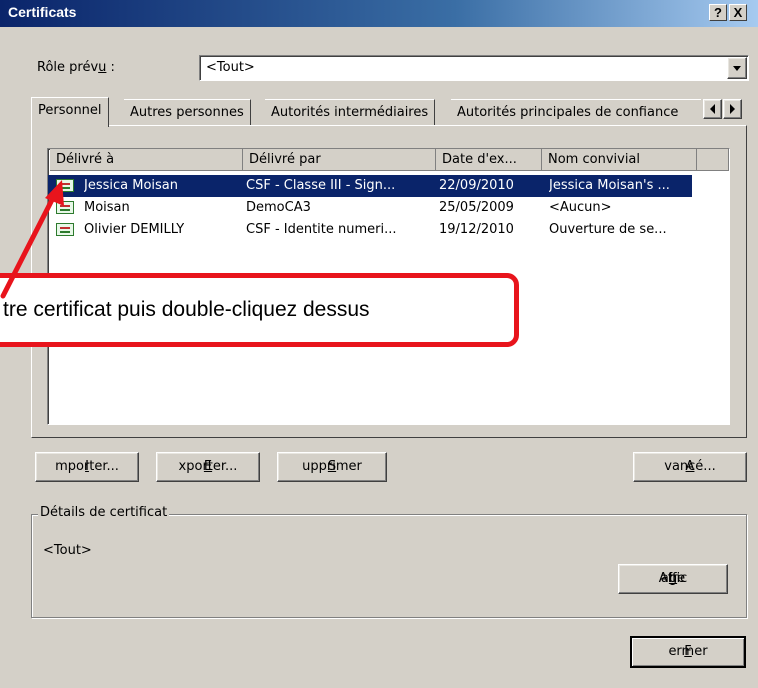 The image size is (758, 688). I want to click on close-button: Fermer, so click(688, 652).